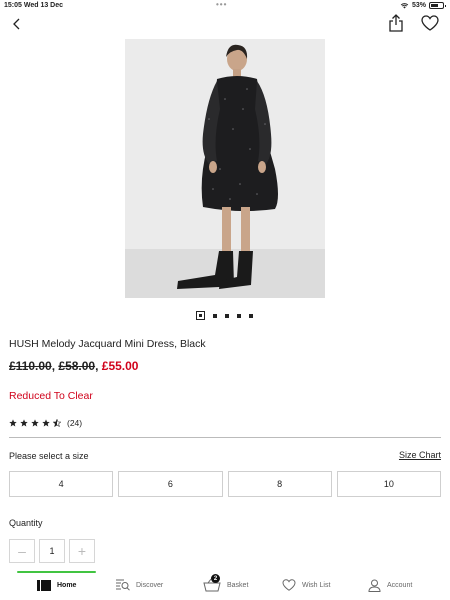 This screenshot has width=450, height=600. I want to click on rating: (24), so click(45, 423).